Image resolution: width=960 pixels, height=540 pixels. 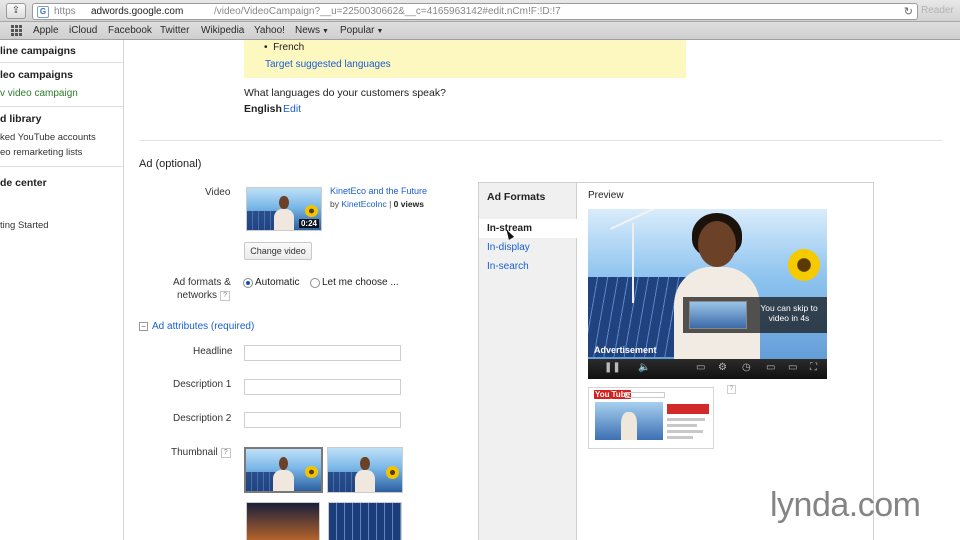 What do you see at coordinates (202, 282) in the screenshot?
I see `ad-formats-label-line1: Ad formats &` at bounding box center [202, 282].